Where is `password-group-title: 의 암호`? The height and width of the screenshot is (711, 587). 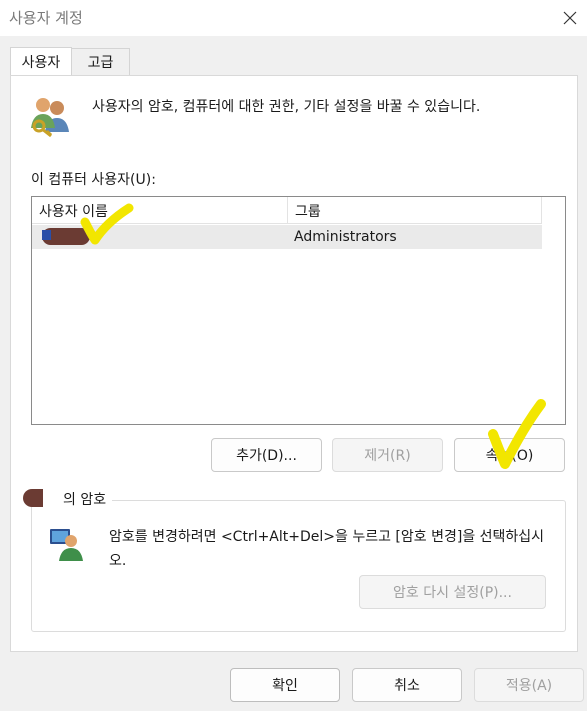
password-group-title: 의 암호 is located at coordinates (78, 499).